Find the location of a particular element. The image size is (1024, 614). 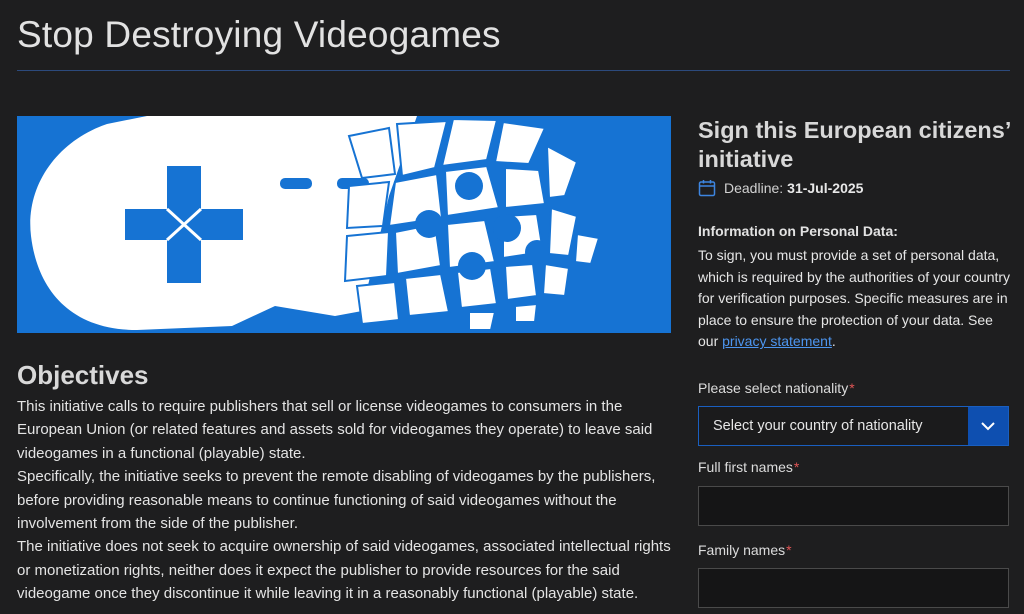

deadline-value: 31-Jul-2025 is located at coordinates (825, 188).